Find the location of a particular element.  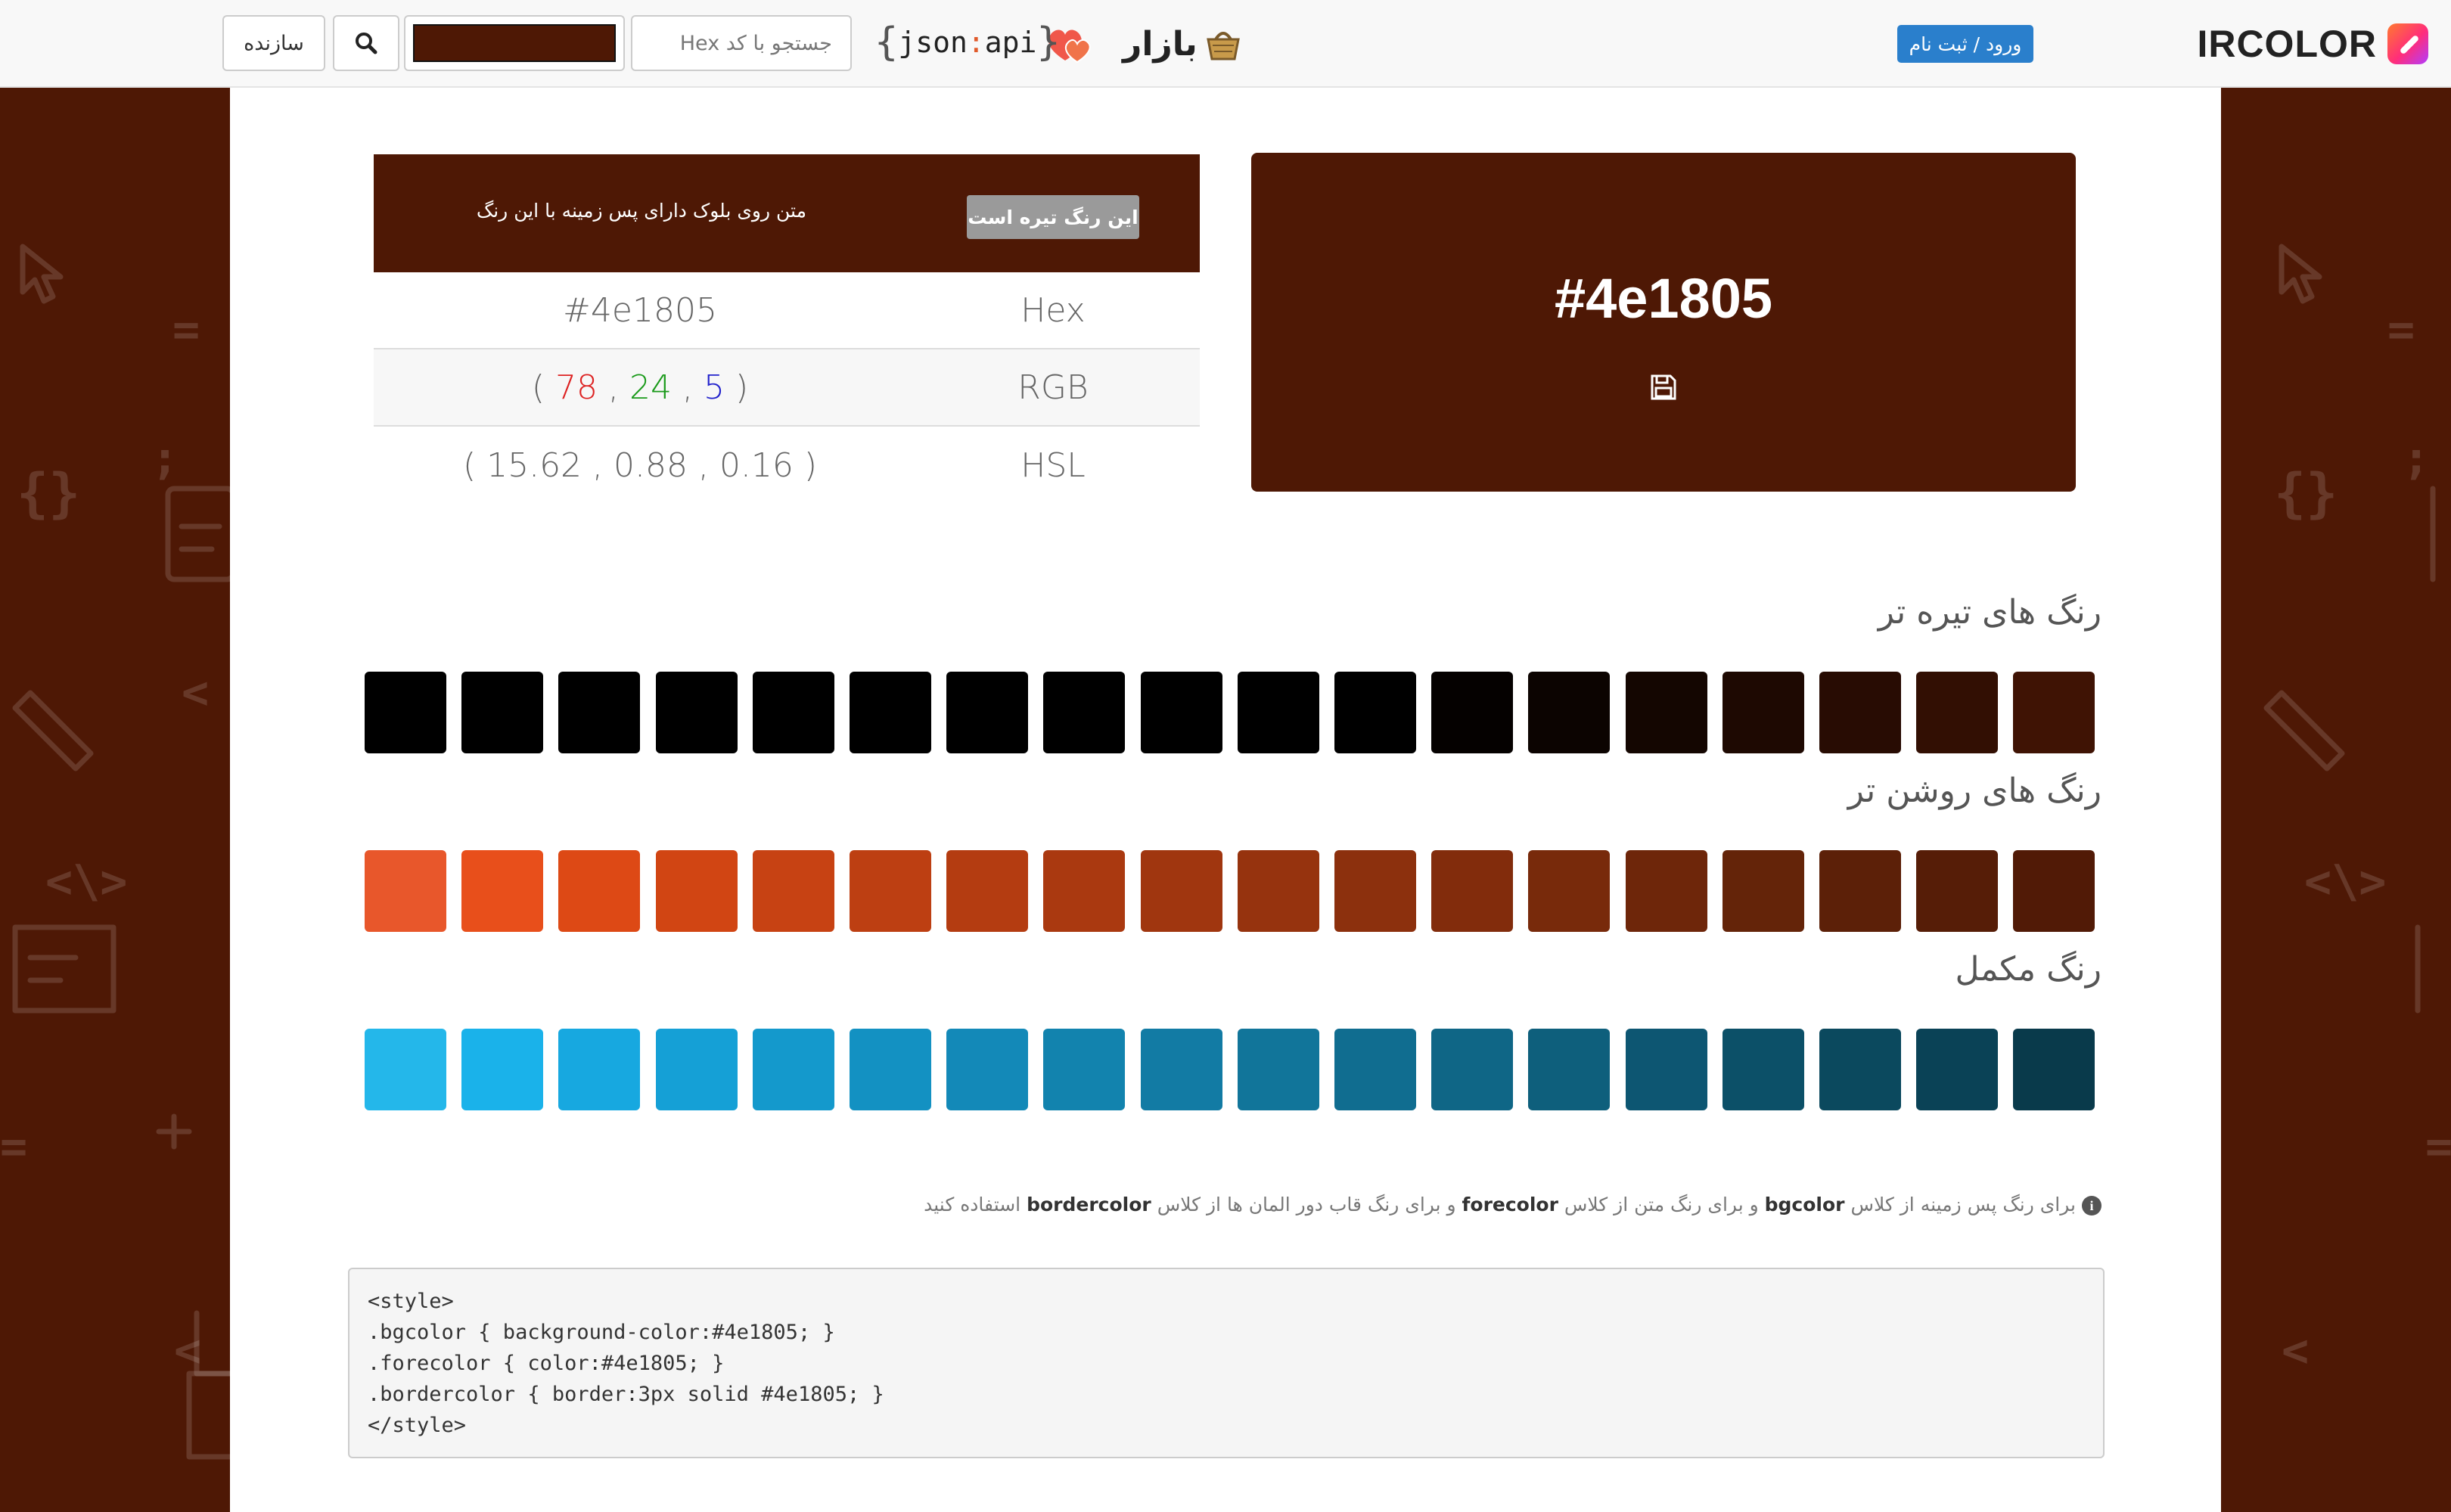

hex-value: #4e1805 is located at coordinates (640, 310).